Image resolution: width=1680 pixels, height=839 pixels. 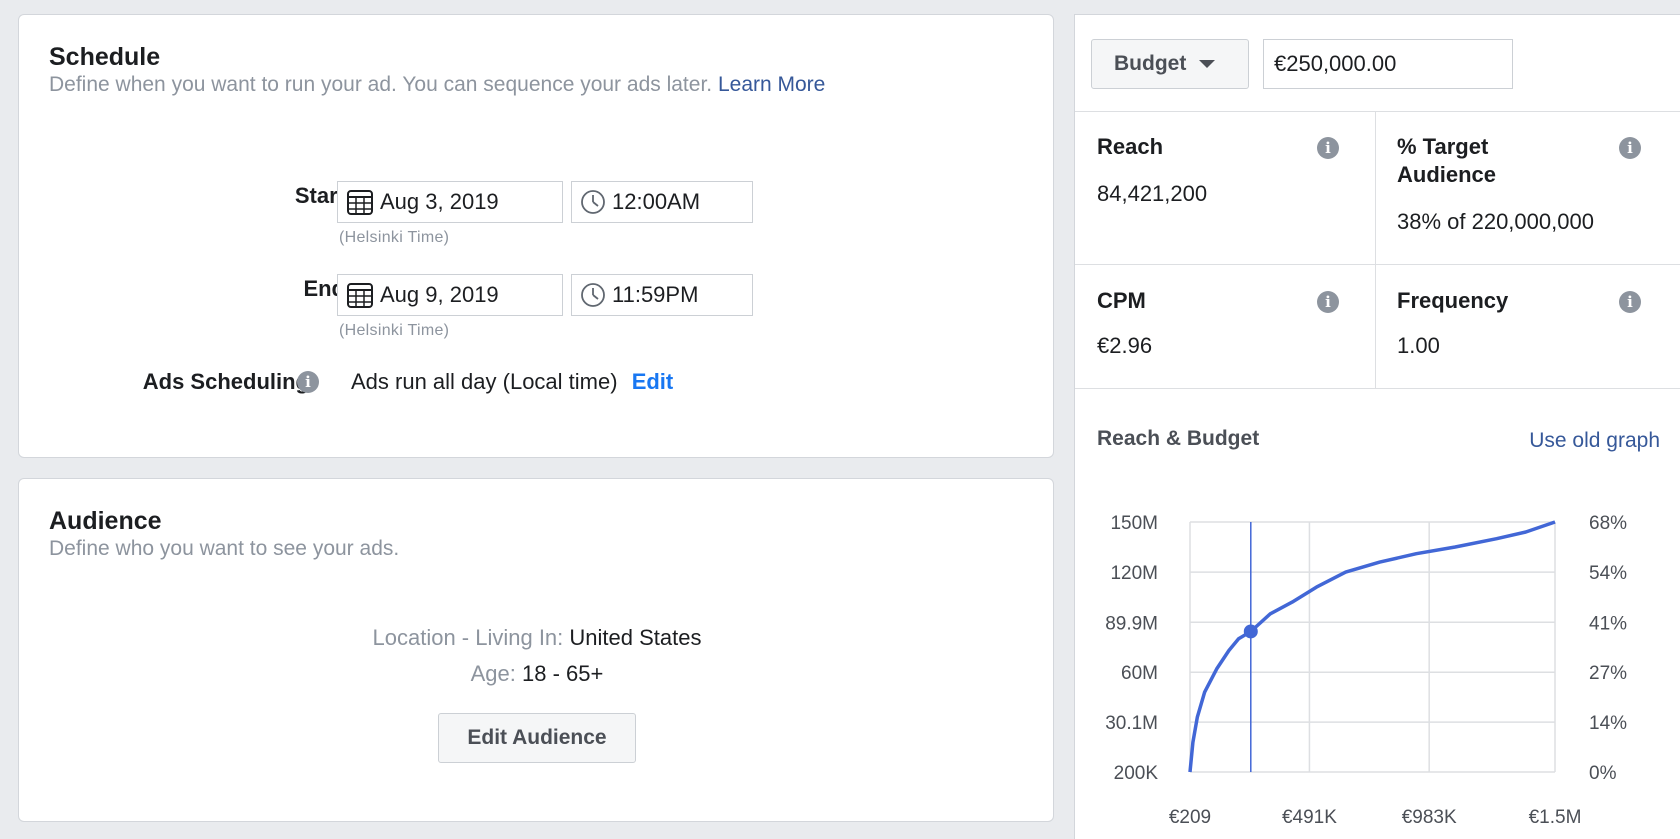 What do you see at coordinates (1594, 441) in the screenshot?
I see `use-old-graph-link: Use old graph` at bounding box center [1594, 441].